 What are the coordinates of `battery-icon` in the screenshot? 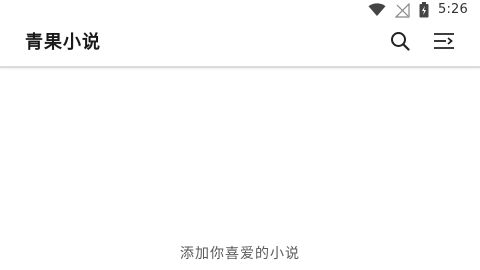 It's located at (424, 10).